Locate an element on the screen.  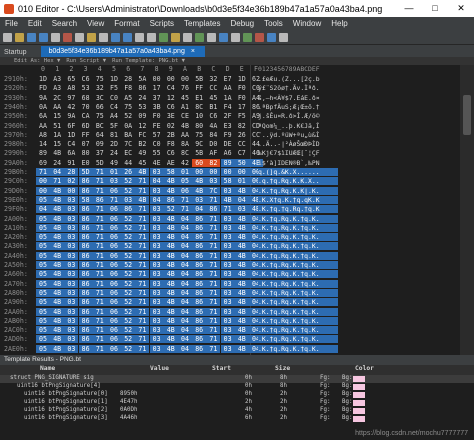
hex-byte: BC is located at coordinates (100, 126).